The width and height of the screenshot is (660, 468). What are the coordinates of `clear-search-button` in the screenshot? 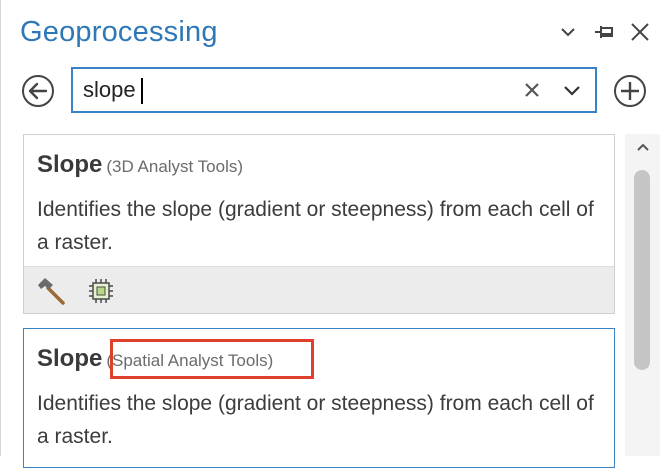 It's located at (532, 90).